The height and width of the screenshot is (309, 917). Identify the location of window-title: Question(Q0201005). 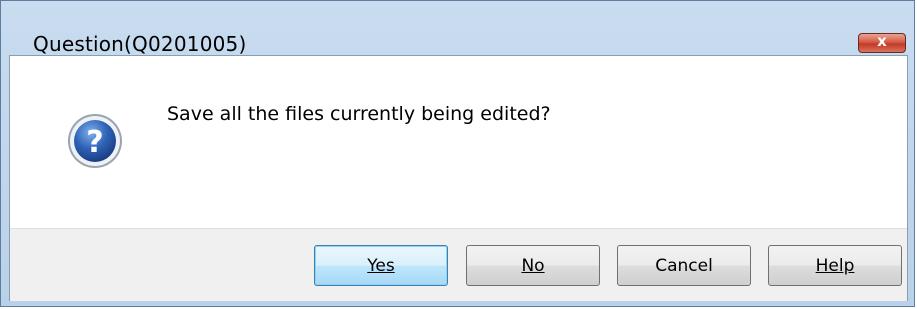
(140, 44).